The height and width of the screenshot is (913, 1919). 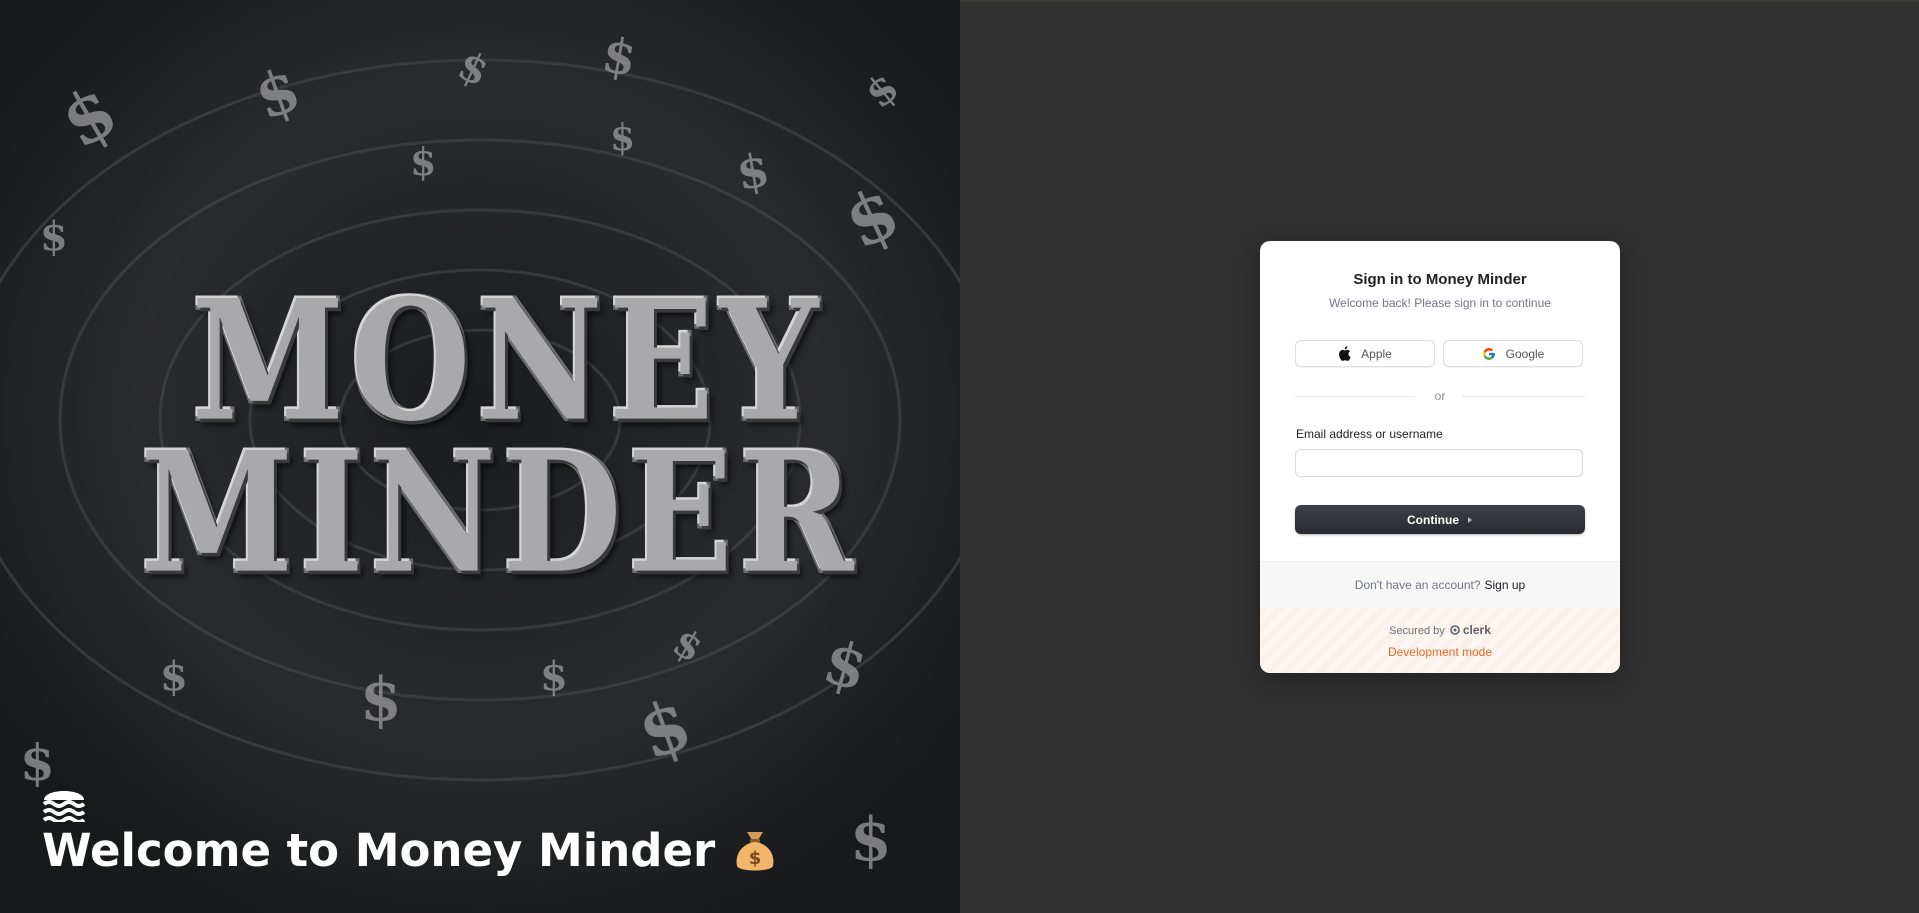 What do you see at coordinates (1440, 652) in the screenshot?
I see `development-mode-label: Development mode` at bounding box center [1440, 652].